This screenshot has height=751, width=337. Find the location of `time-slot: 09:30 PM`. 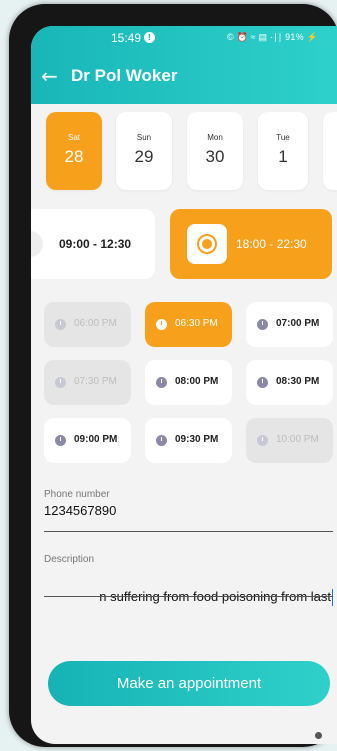

time-slot: 09:30 PM is located at coordinates (188, 440).